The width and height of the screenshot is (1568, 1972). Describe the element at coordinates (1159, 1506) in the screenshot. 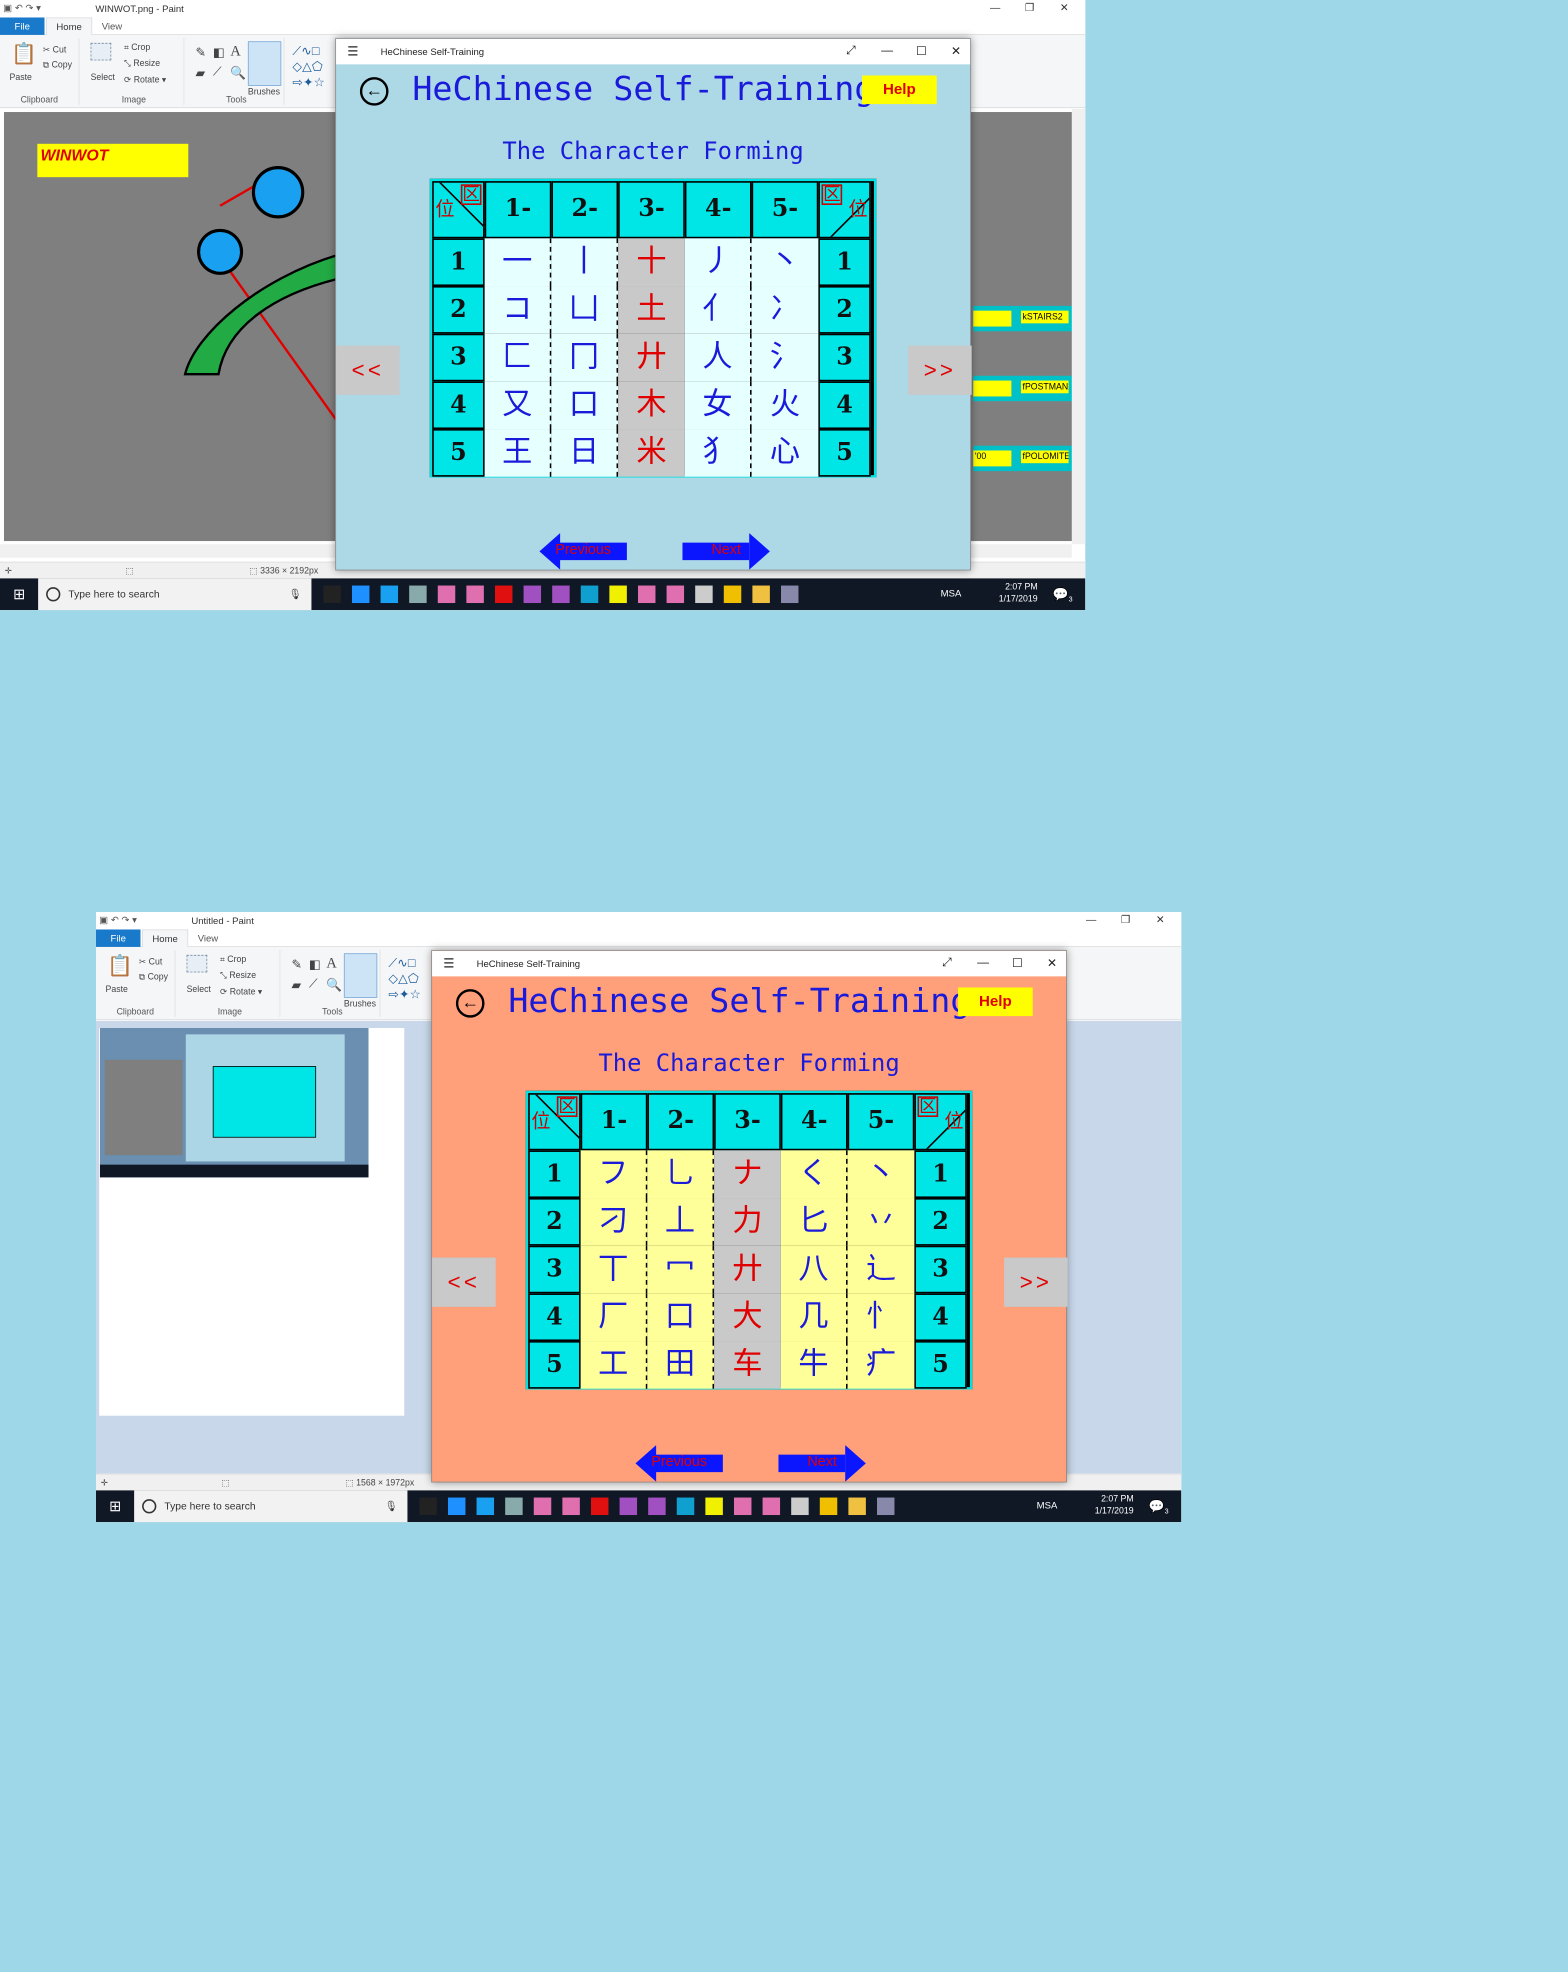

I see `notifications-icon: 💬3` at that location.